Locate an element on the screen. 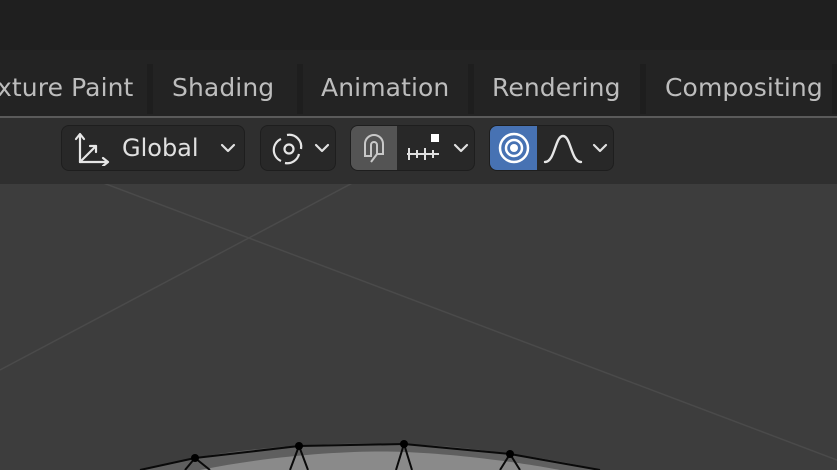 The width and height of the screenshot is (837, 470). mesh-object is located at coordinates (370, 455).